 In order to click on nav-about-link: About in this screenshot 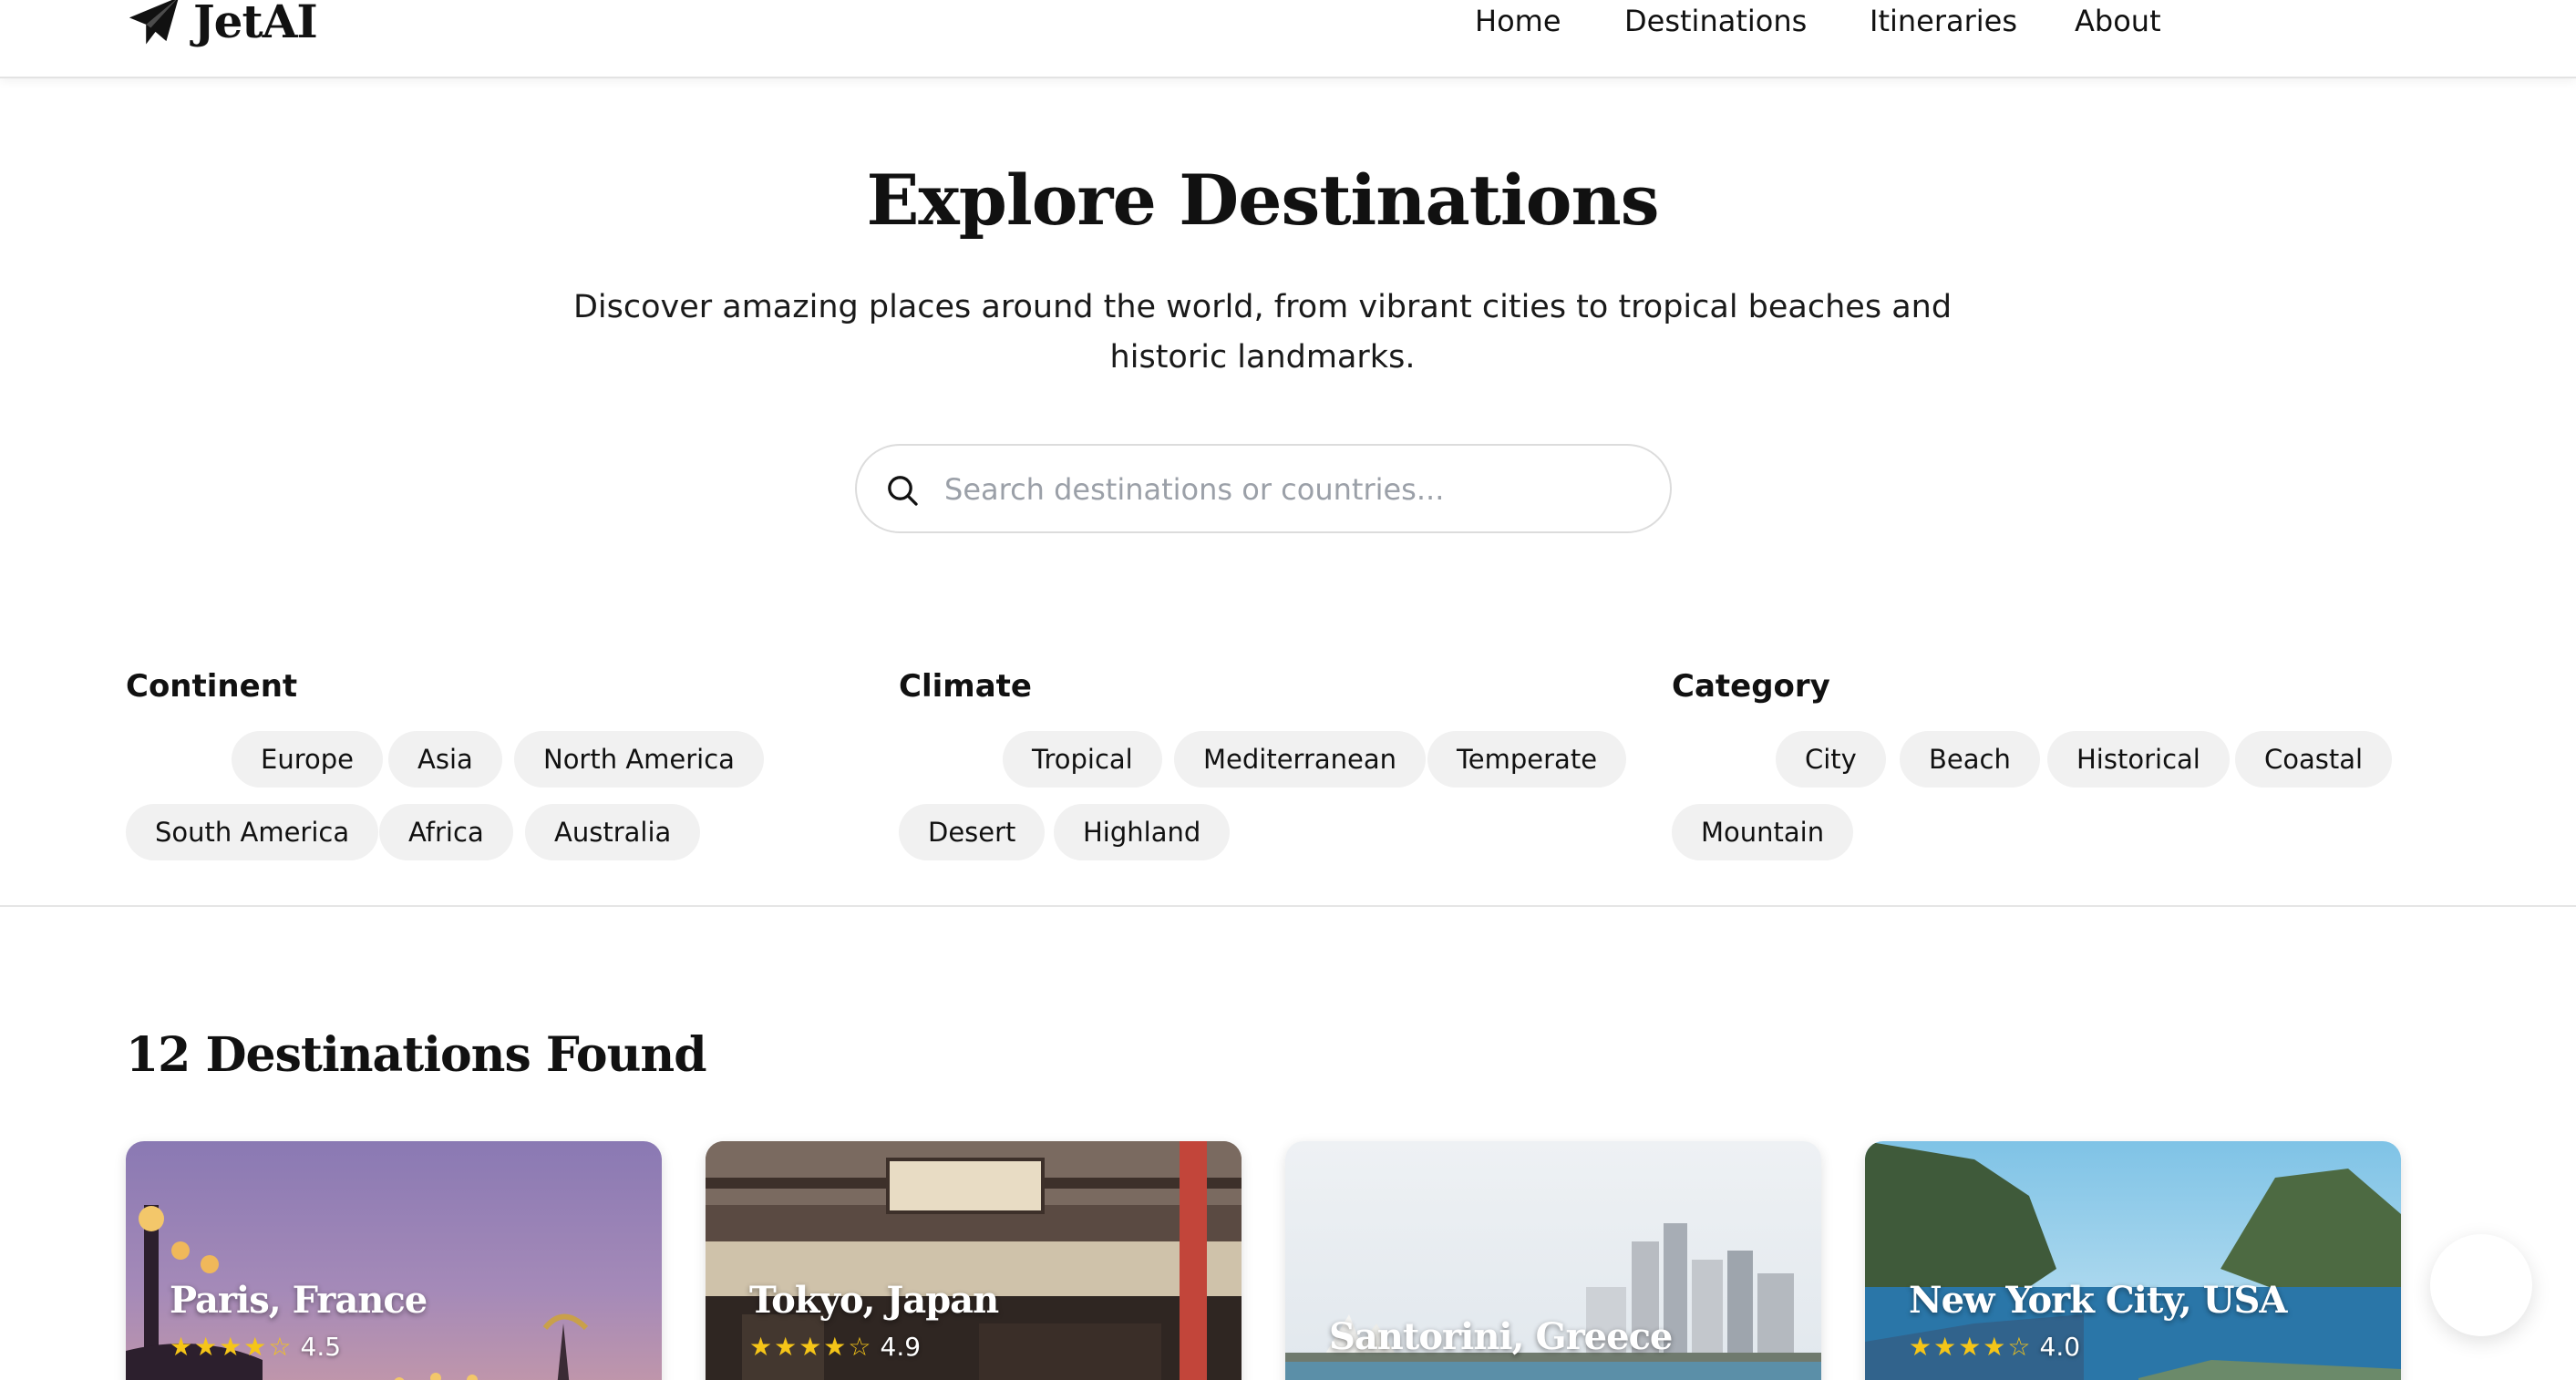, I will do `click(2118, 21)`.